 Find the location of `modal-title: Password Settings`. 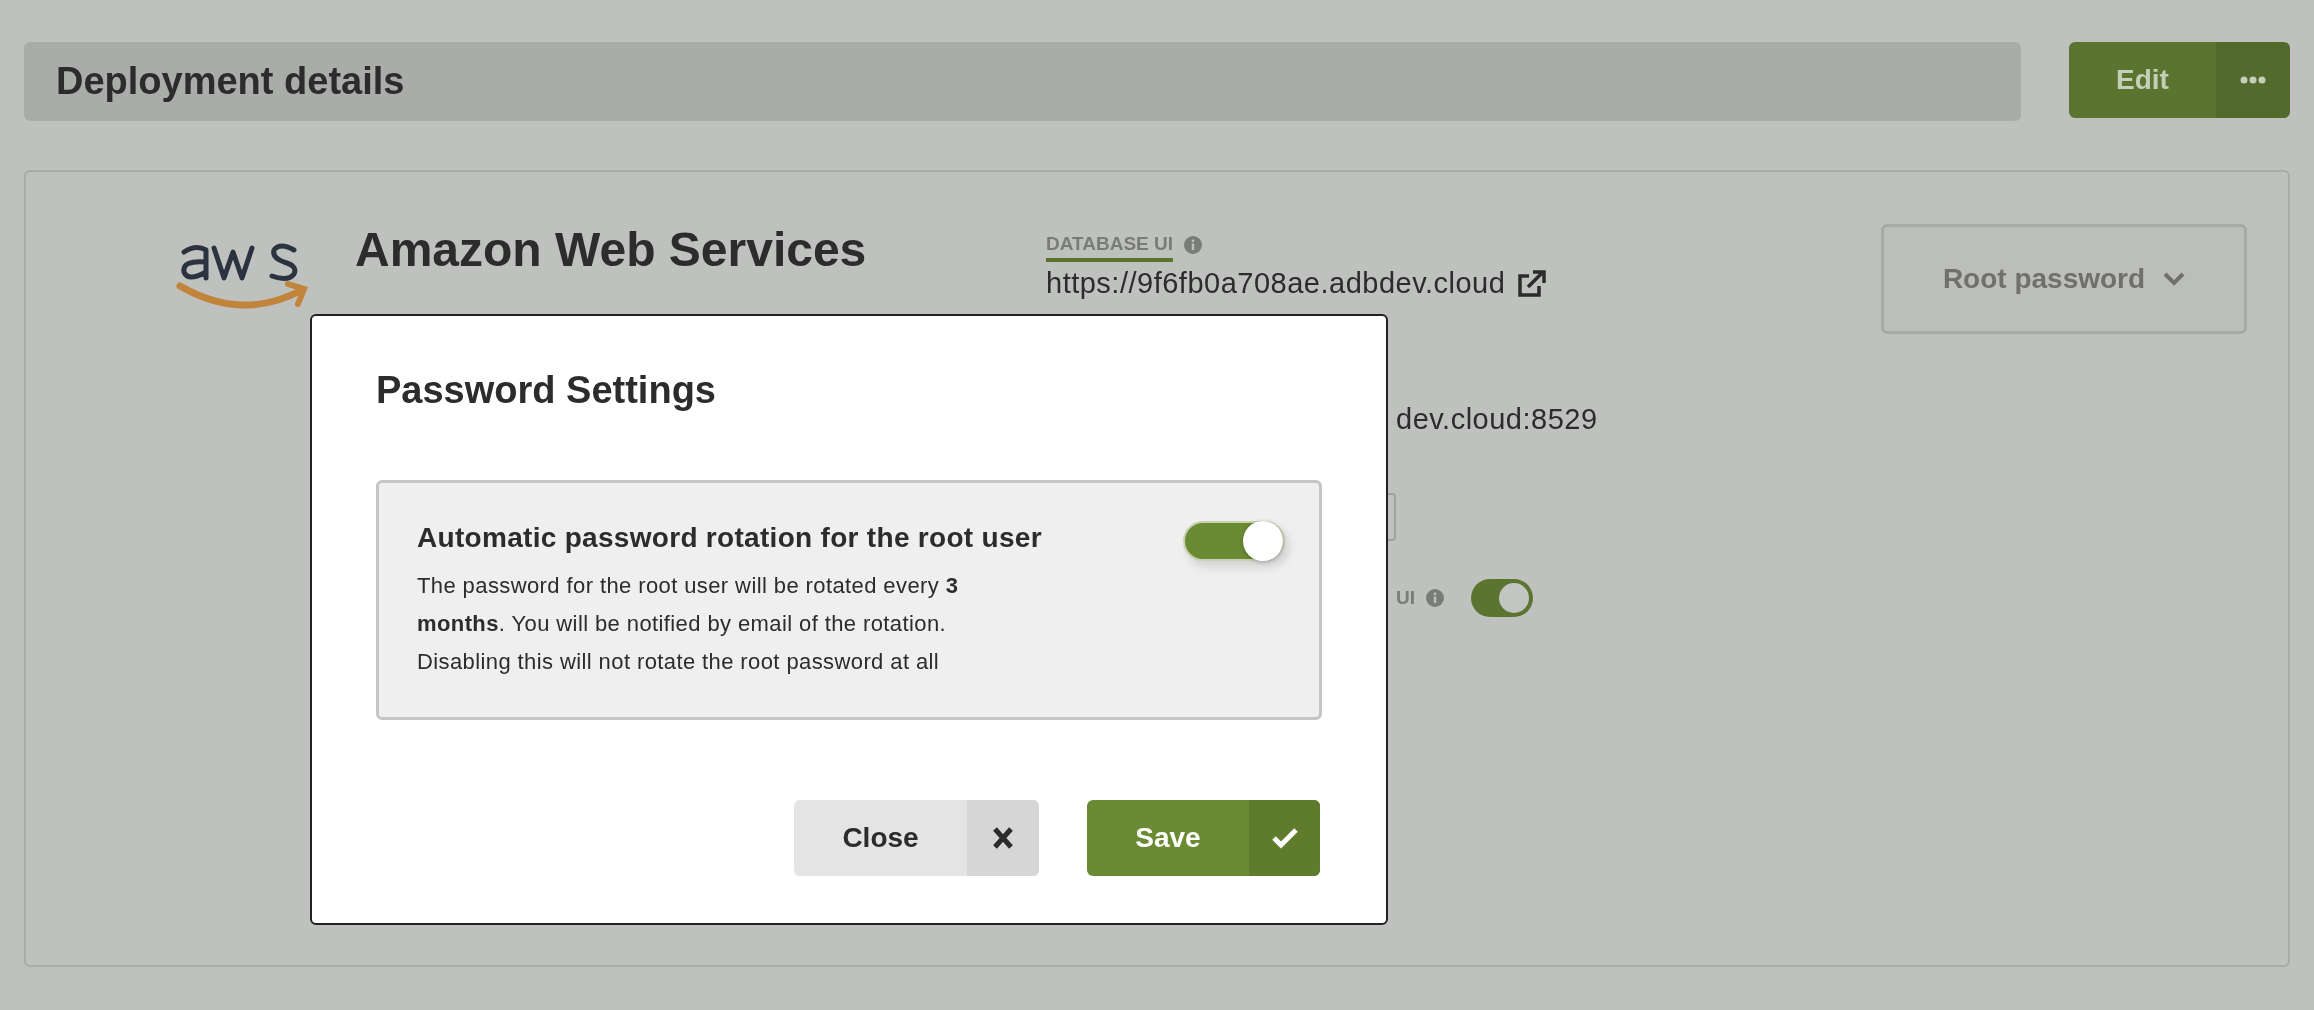

modal-title: Password Settings is located at coordinates (546, 390).